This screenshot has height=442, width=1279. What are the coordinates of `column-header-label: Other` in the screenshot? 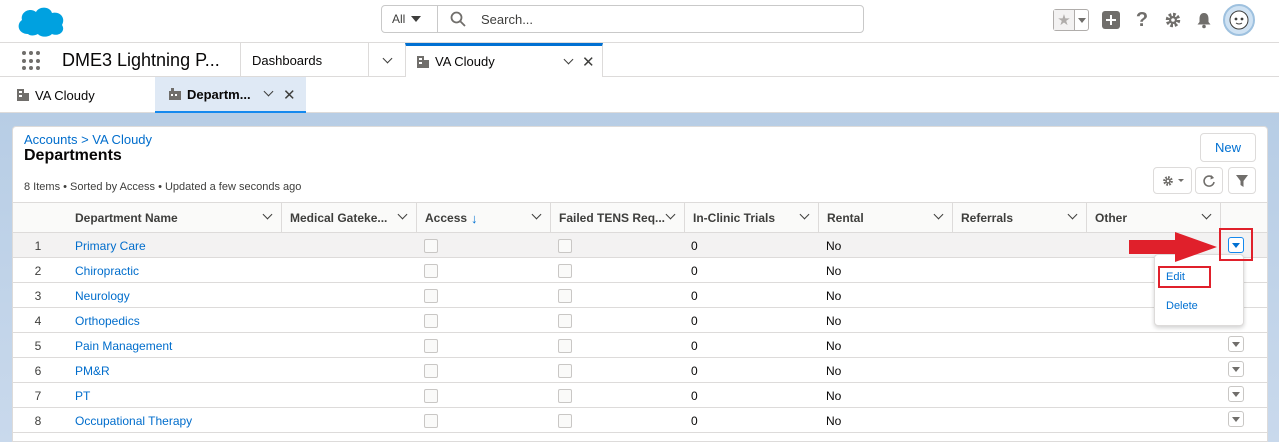 It's located at (1111, 218).